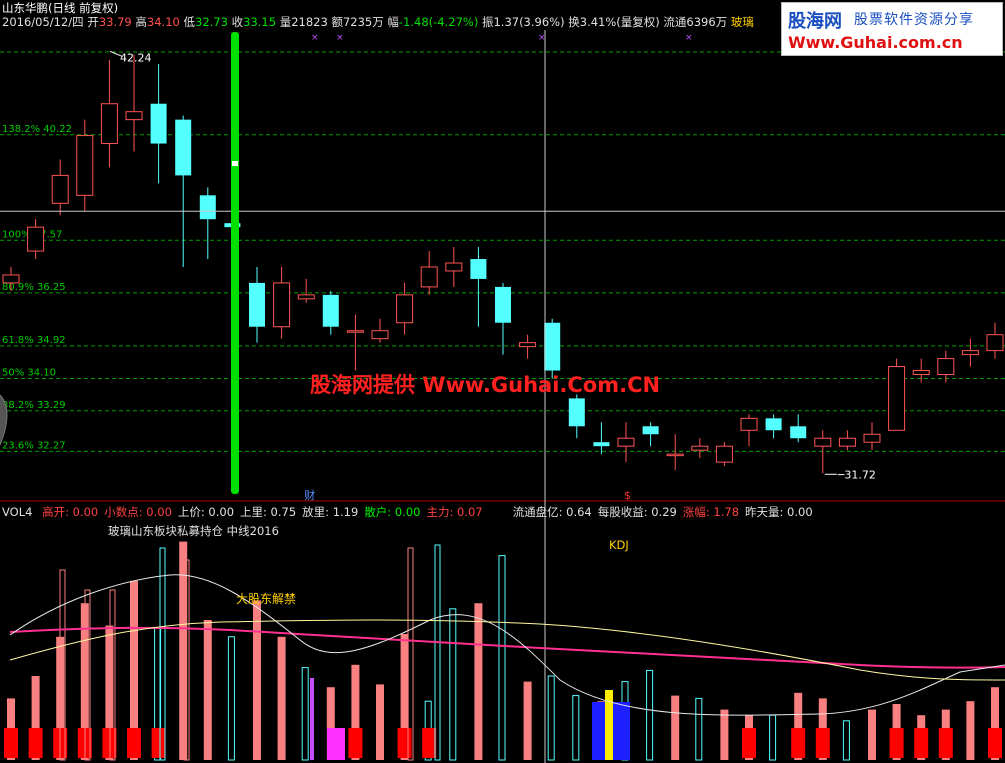  Describe the element at coordinates (892, 29) in the screenshot. I see `guhai-logo: 股海网 股票软件资源分享 Www.Guhai.com.cn` at that location.